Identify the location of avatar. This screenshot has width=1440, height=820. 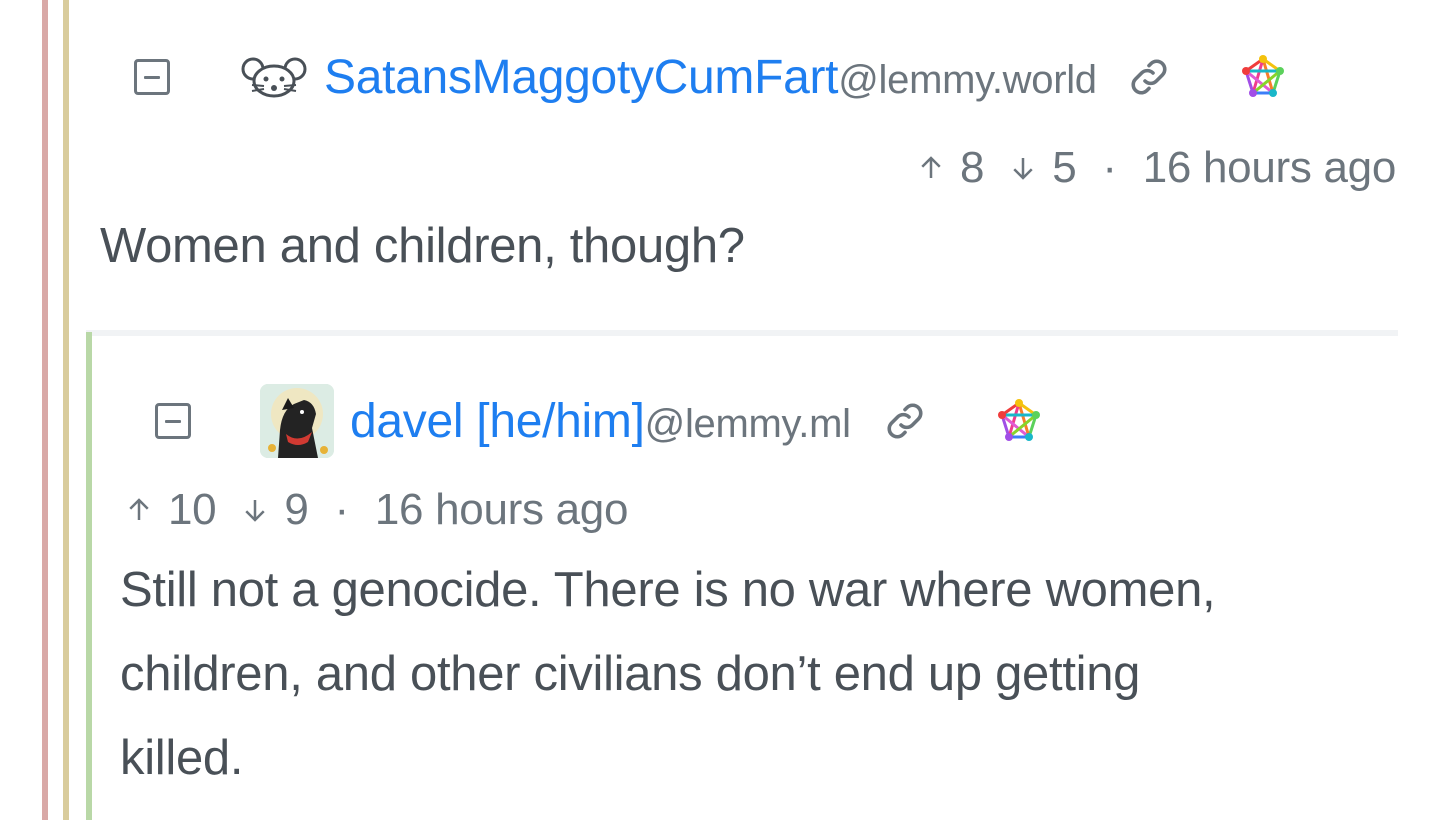
(297, 421).